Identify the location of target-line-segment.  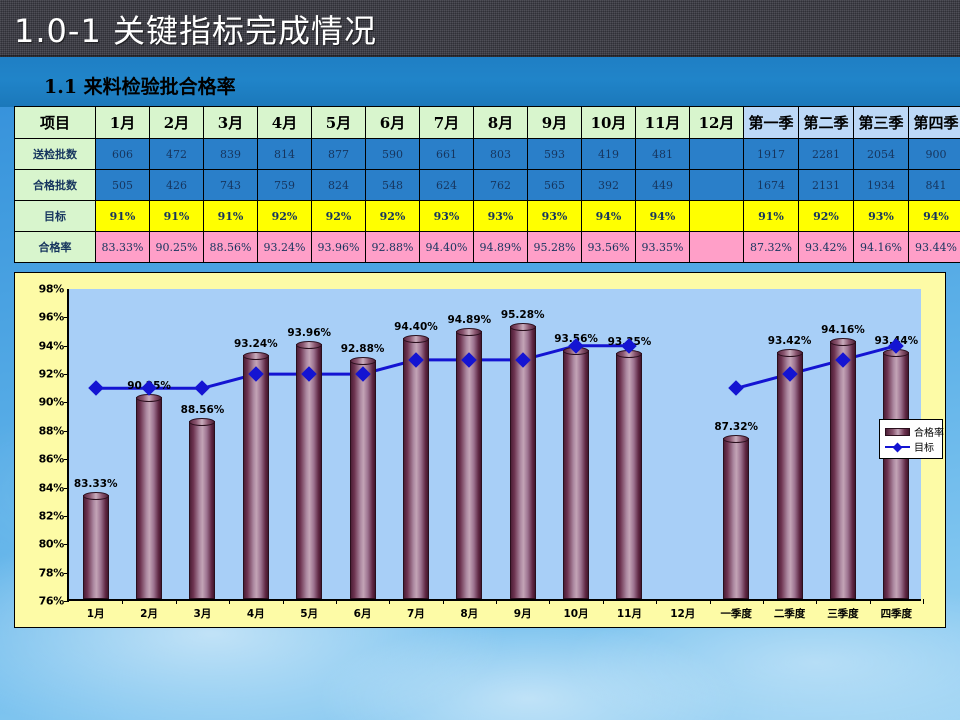
(816, 367).